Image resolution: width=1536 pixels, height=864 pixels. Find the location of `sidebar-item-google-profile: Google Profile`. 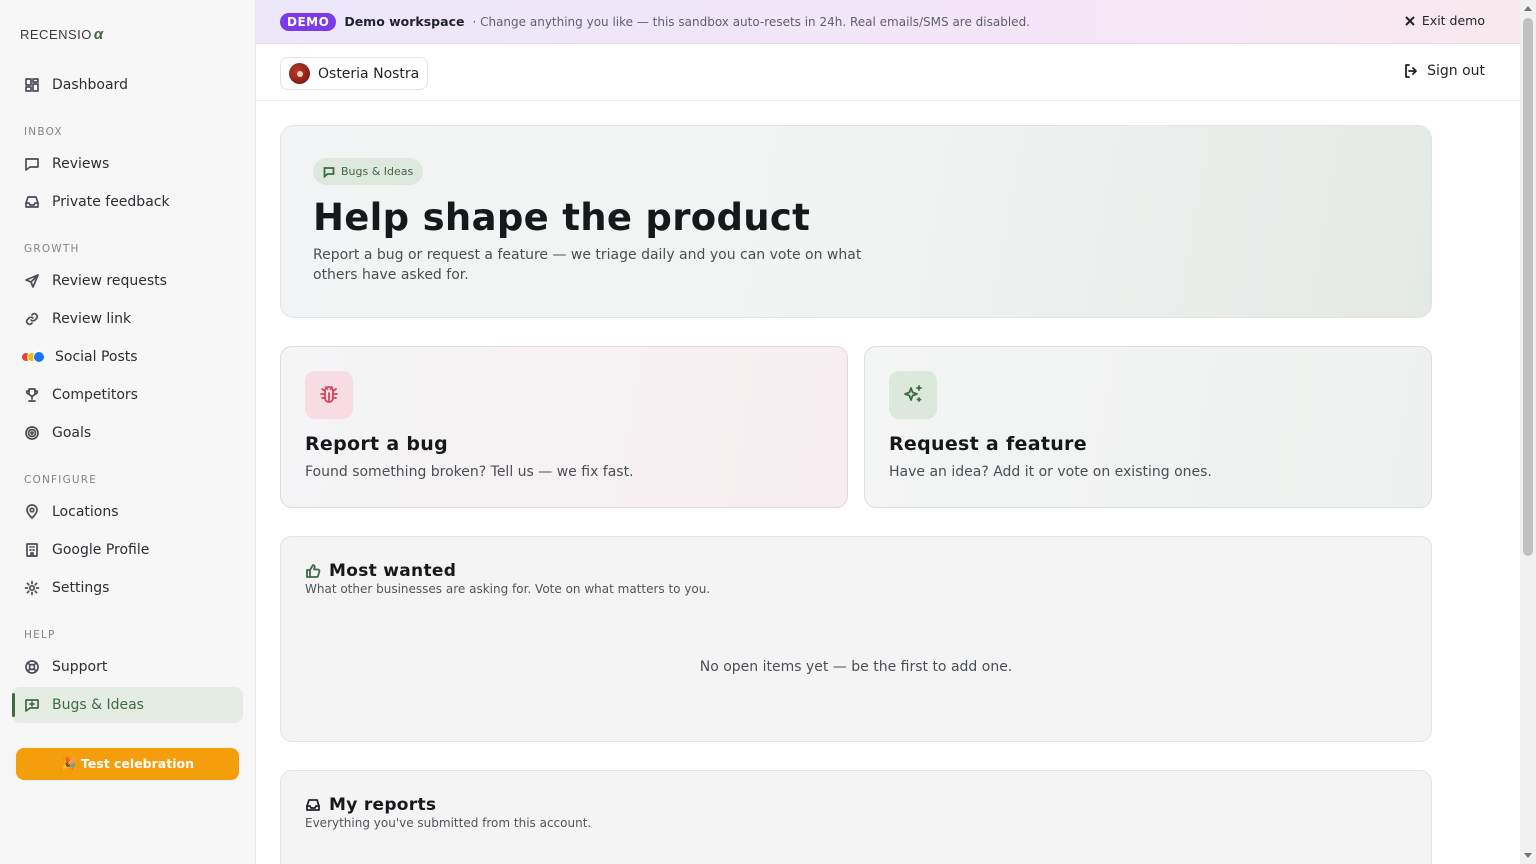

sidebar-item-google-profile: Google Profile is located at coordinates (127, 550).